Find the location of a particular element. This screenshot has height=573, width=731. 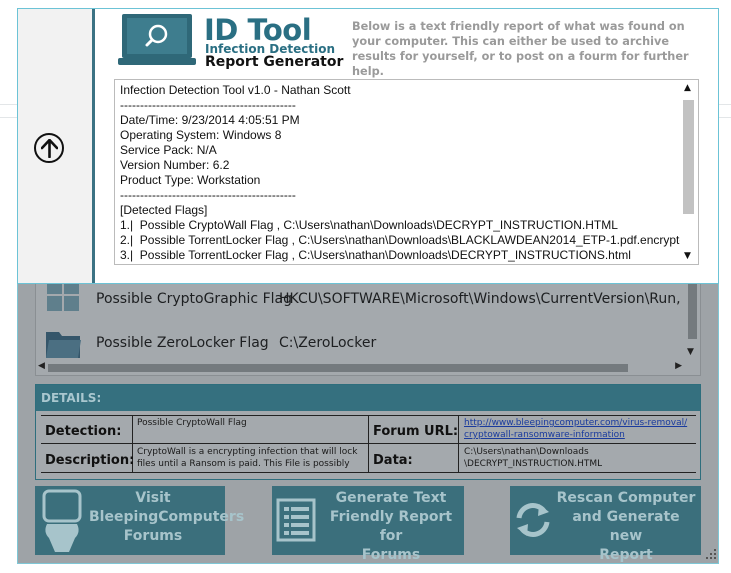

report-line: [Detected Flags] is located at coordinates (164, 210).